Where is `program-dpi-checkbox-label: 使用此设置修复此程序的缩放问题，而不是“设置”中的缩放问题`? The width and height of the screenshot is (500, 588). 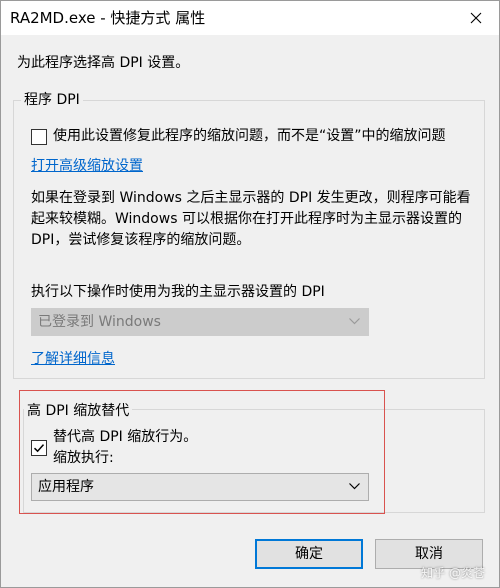
program-dpi-checkbox-label: 使用此设置修复此程序的缩放问题，而不是“设置”中的缩放问题 is located at coordinates (249, 136).